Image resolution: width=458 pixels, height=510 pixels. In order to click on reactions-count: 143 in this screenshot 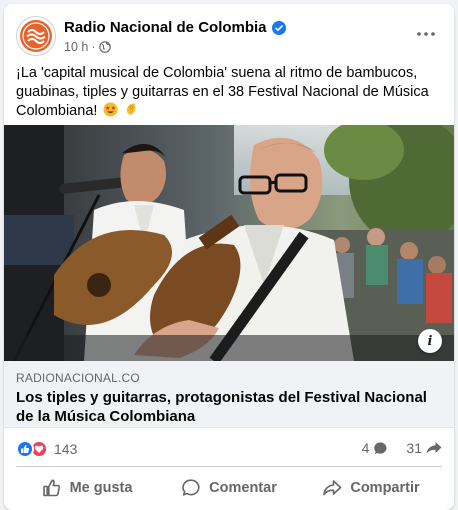, I will do `click(66, 449)`.